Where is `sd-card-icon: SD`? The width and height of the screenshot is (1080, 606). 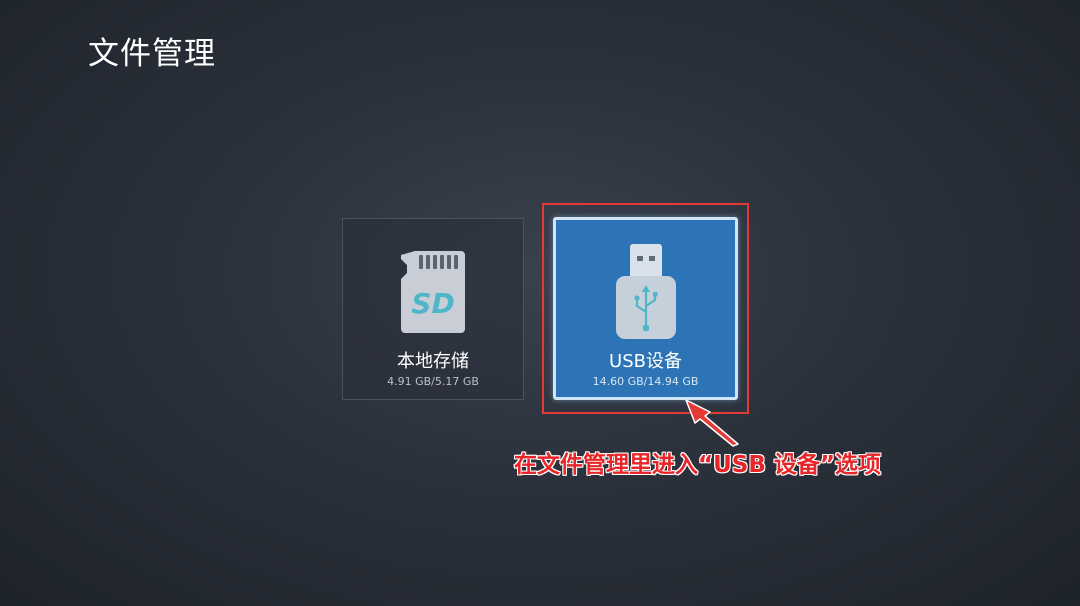
sd-card-icon: SD is located at coordinates (433, 294).